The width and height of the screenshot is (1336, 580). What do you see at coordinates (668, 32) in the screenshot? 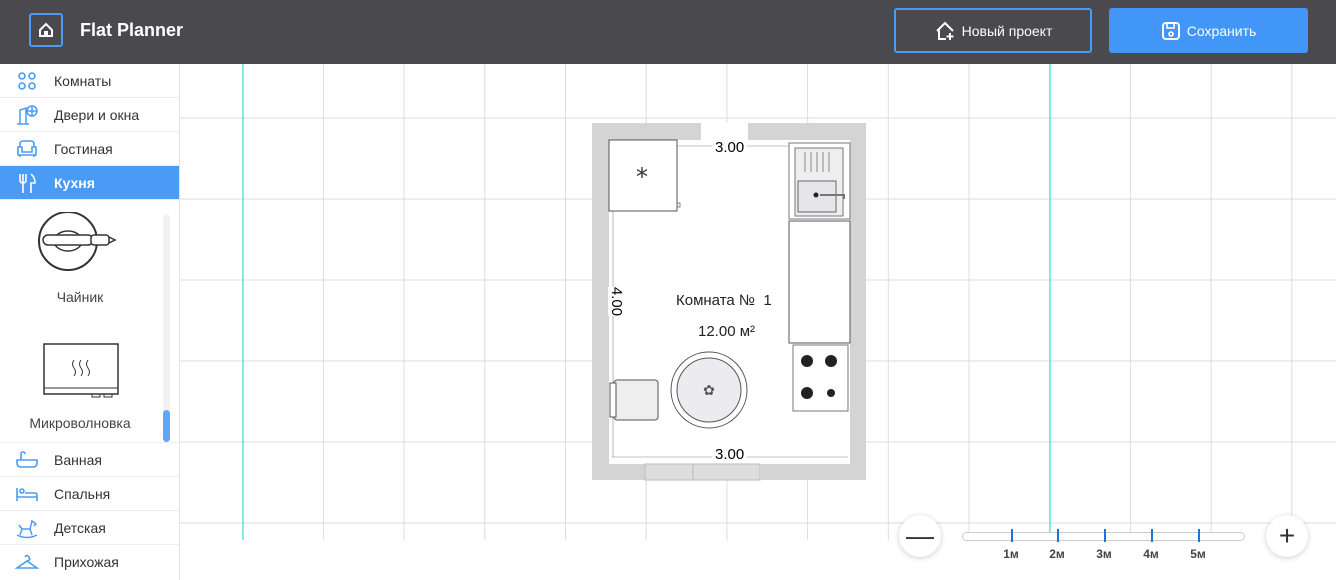
I see `header: Flat Planner Новый проект Сохранить` at bounding box center [668, 32].